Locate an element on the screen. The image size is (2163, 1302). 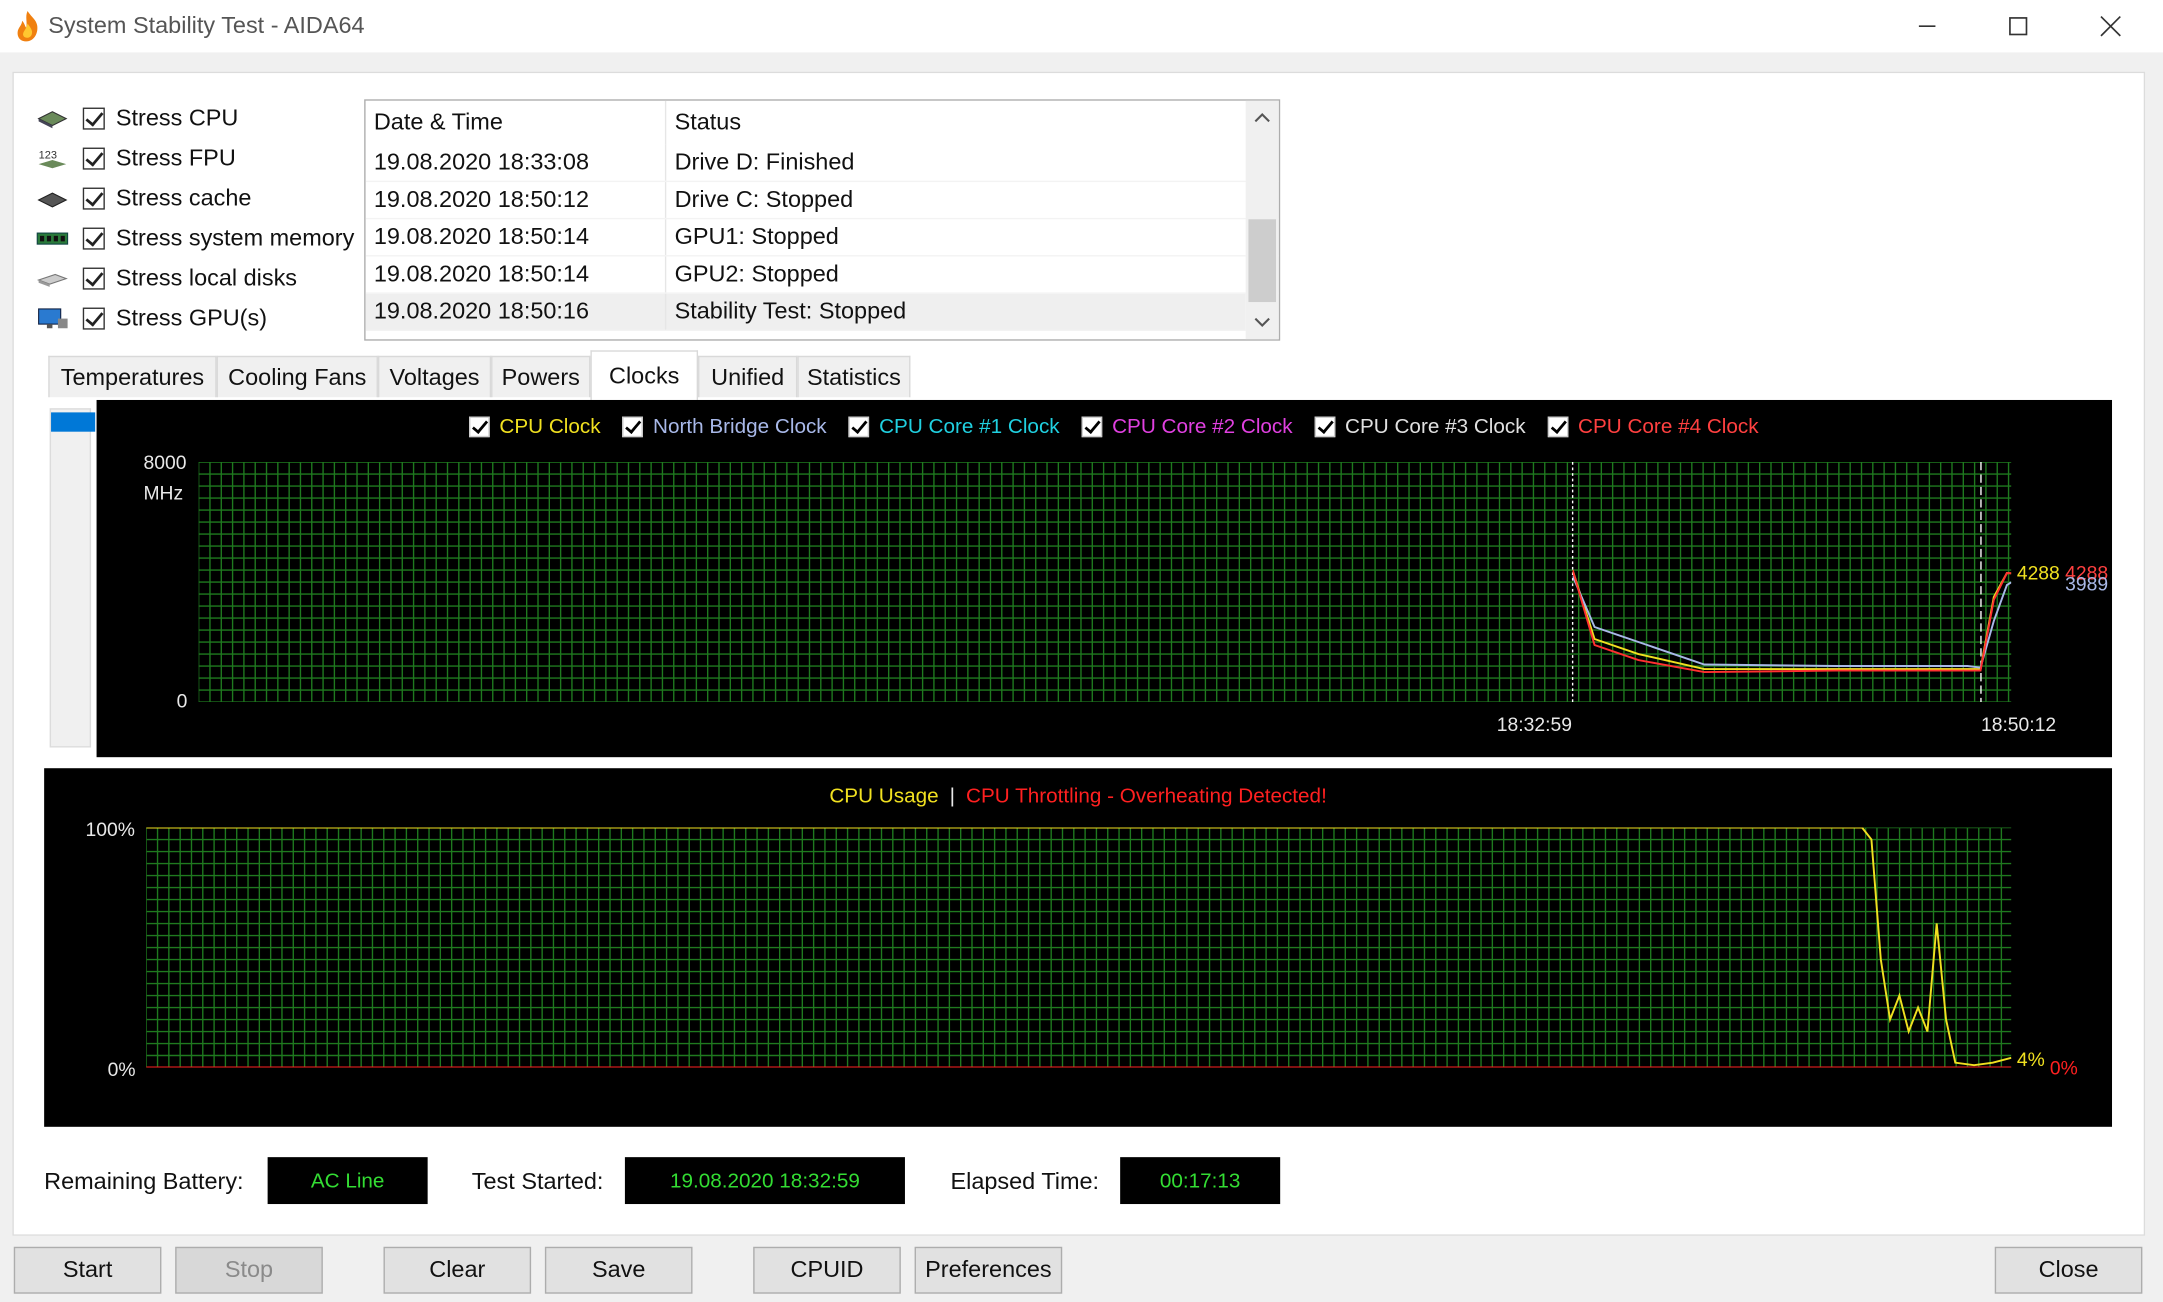
cpu-throttling-title: CPU Throttling - Overheating Detected! is located at coordinates (1146, 796).